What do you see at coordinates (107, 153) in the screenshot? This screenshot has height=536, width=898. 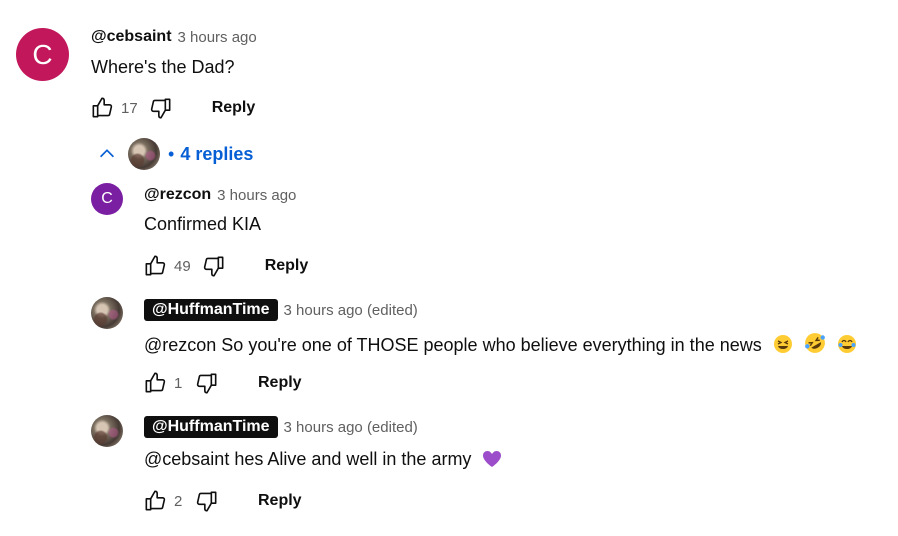 I see `chevron-up-icon` at bounding box center [107, 153].